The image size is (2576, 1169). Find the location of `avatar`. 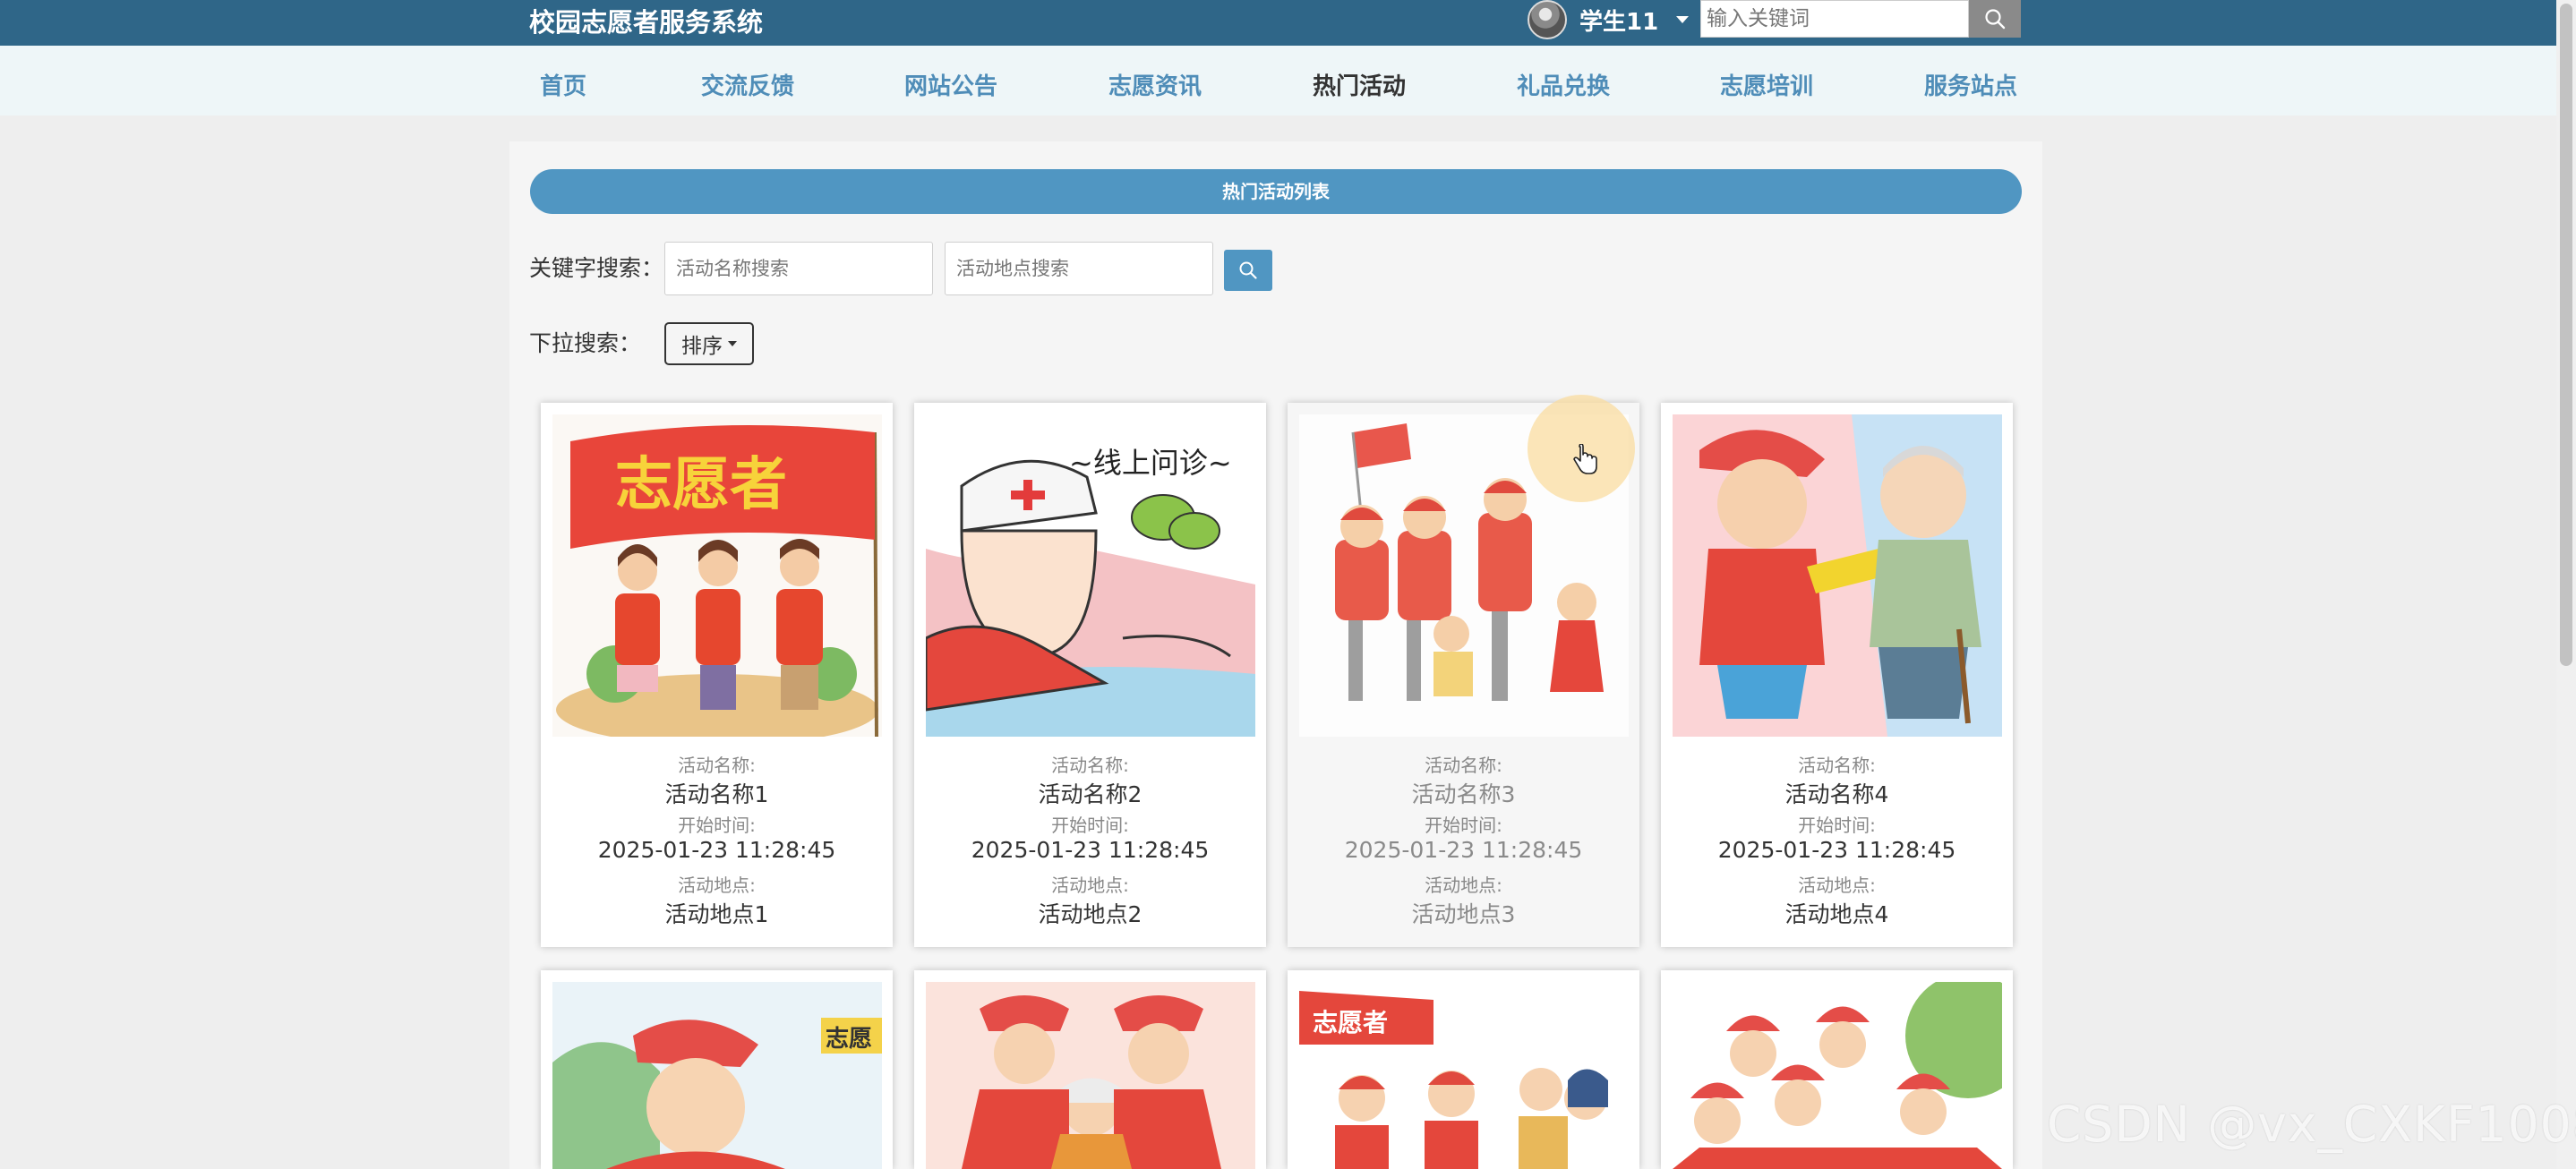

avatar is located at coordinates (1547, 19).